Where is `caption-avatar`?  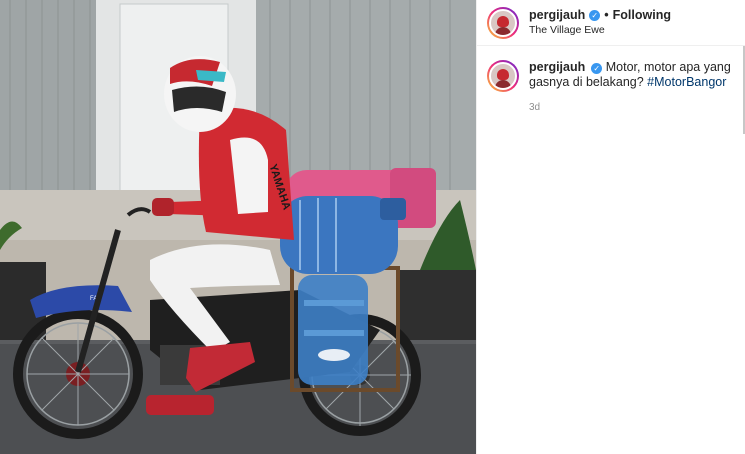 caption-avatar is located at coordinates (503, 76).